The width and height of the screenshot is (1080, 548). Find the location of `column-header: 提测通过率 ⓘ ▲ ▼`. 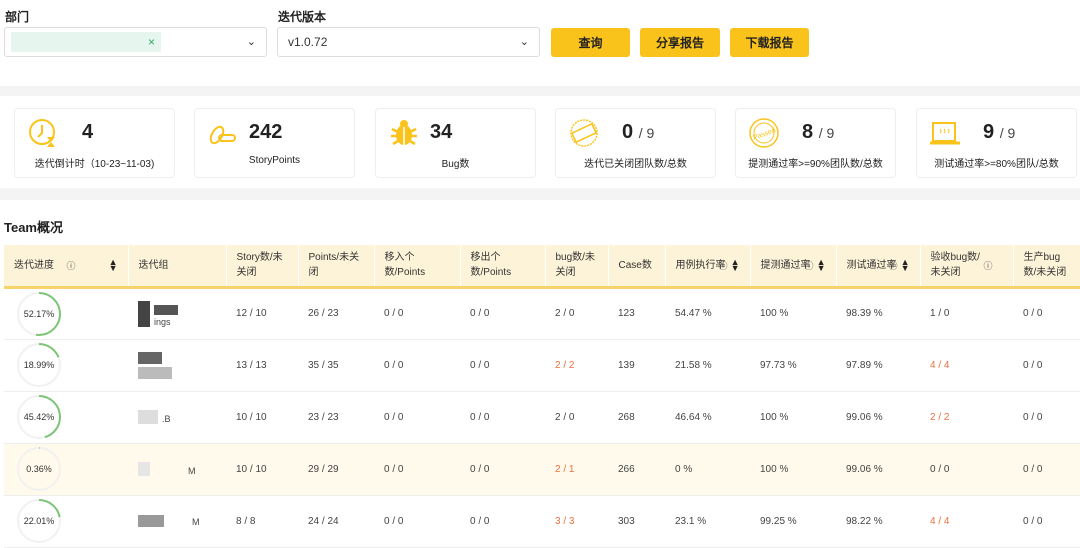

column-header: 提测通过率 ⓘ ▲ ▼ is located at coordinates (793, 267).